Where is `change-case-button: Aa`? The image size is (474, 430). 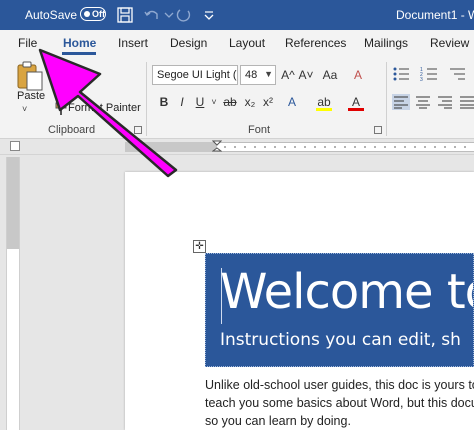 change-case-button: Aa is located at coordinates (330, 75).